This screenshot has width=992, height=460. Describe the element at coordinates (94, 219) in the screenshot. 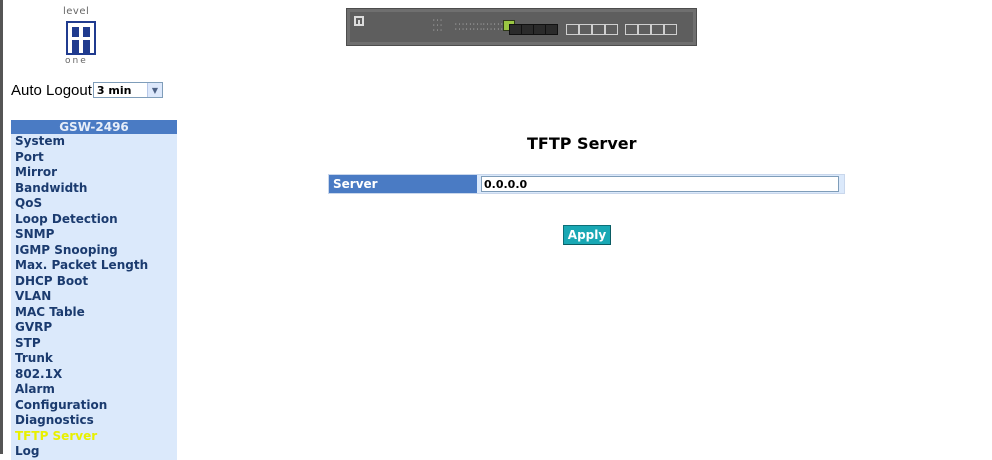

I see `sidebar-item-loop-detection: Loop Detection` at that location.